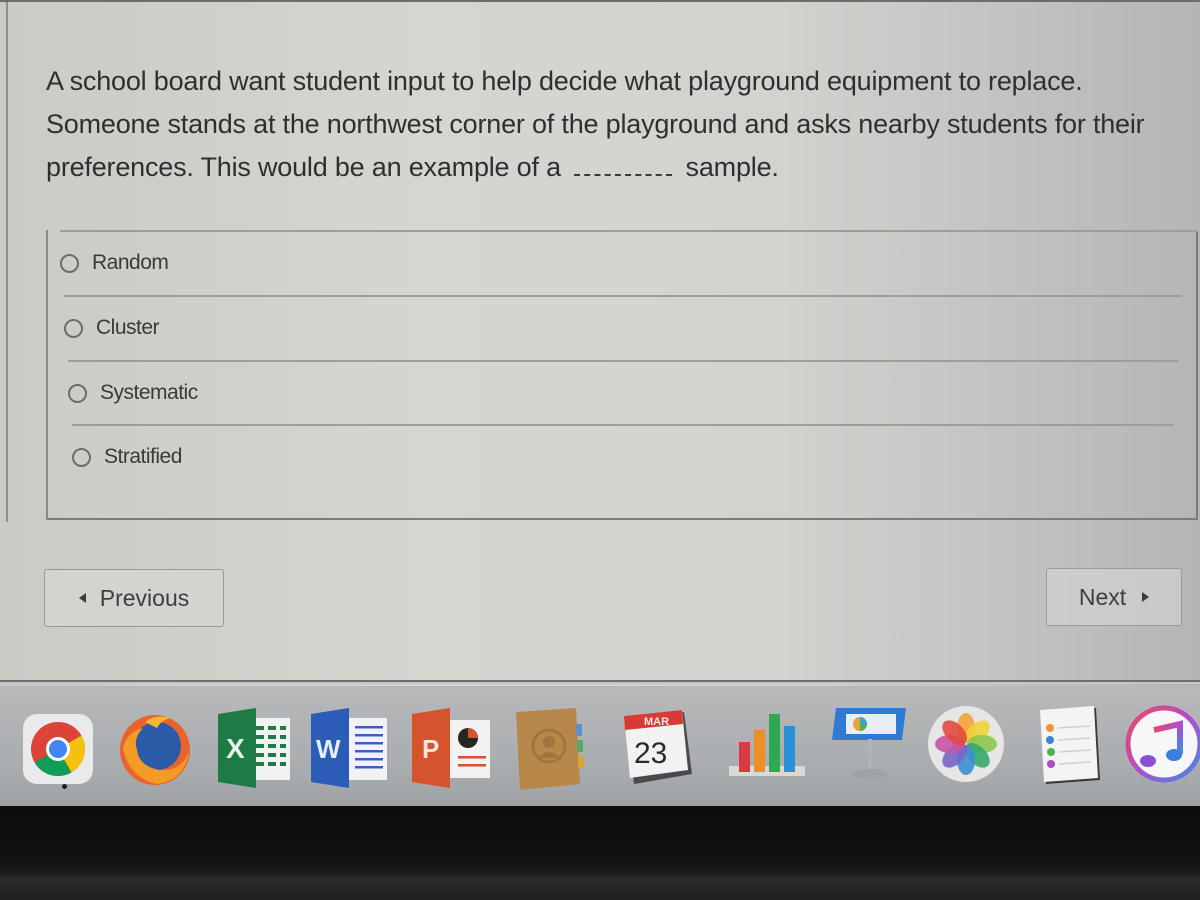 The width and height of the screenshot is (1200, 900). What do you see at coordinates (600, 682) in the screenshot?
I see `dock-divider` at bounding box center [600, 682].